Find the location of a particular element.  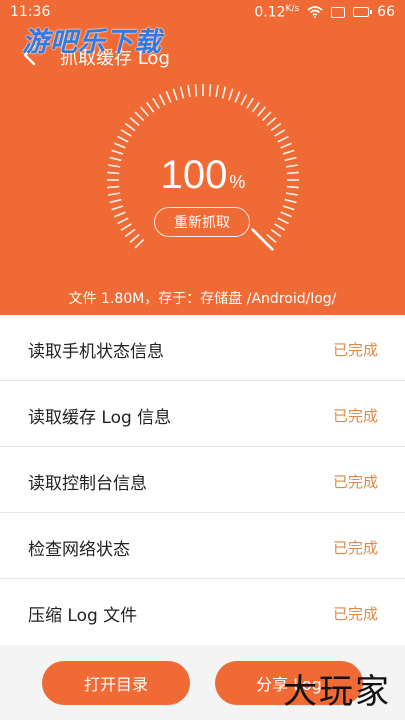

progress-percent: 100% is located at coordinates (203, 175).